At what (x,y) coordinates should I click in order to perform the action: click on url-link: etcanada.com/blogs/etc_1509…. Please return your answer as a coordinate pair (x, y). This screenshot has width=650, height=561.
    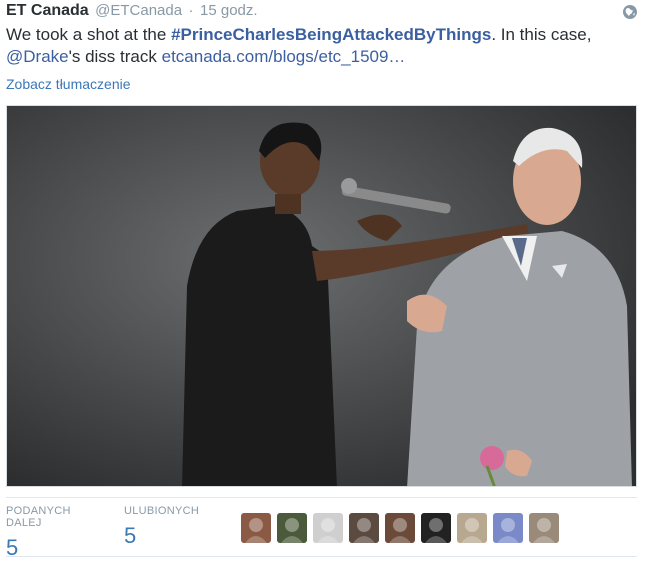
    Looking at the image, I should click on (284, 56).